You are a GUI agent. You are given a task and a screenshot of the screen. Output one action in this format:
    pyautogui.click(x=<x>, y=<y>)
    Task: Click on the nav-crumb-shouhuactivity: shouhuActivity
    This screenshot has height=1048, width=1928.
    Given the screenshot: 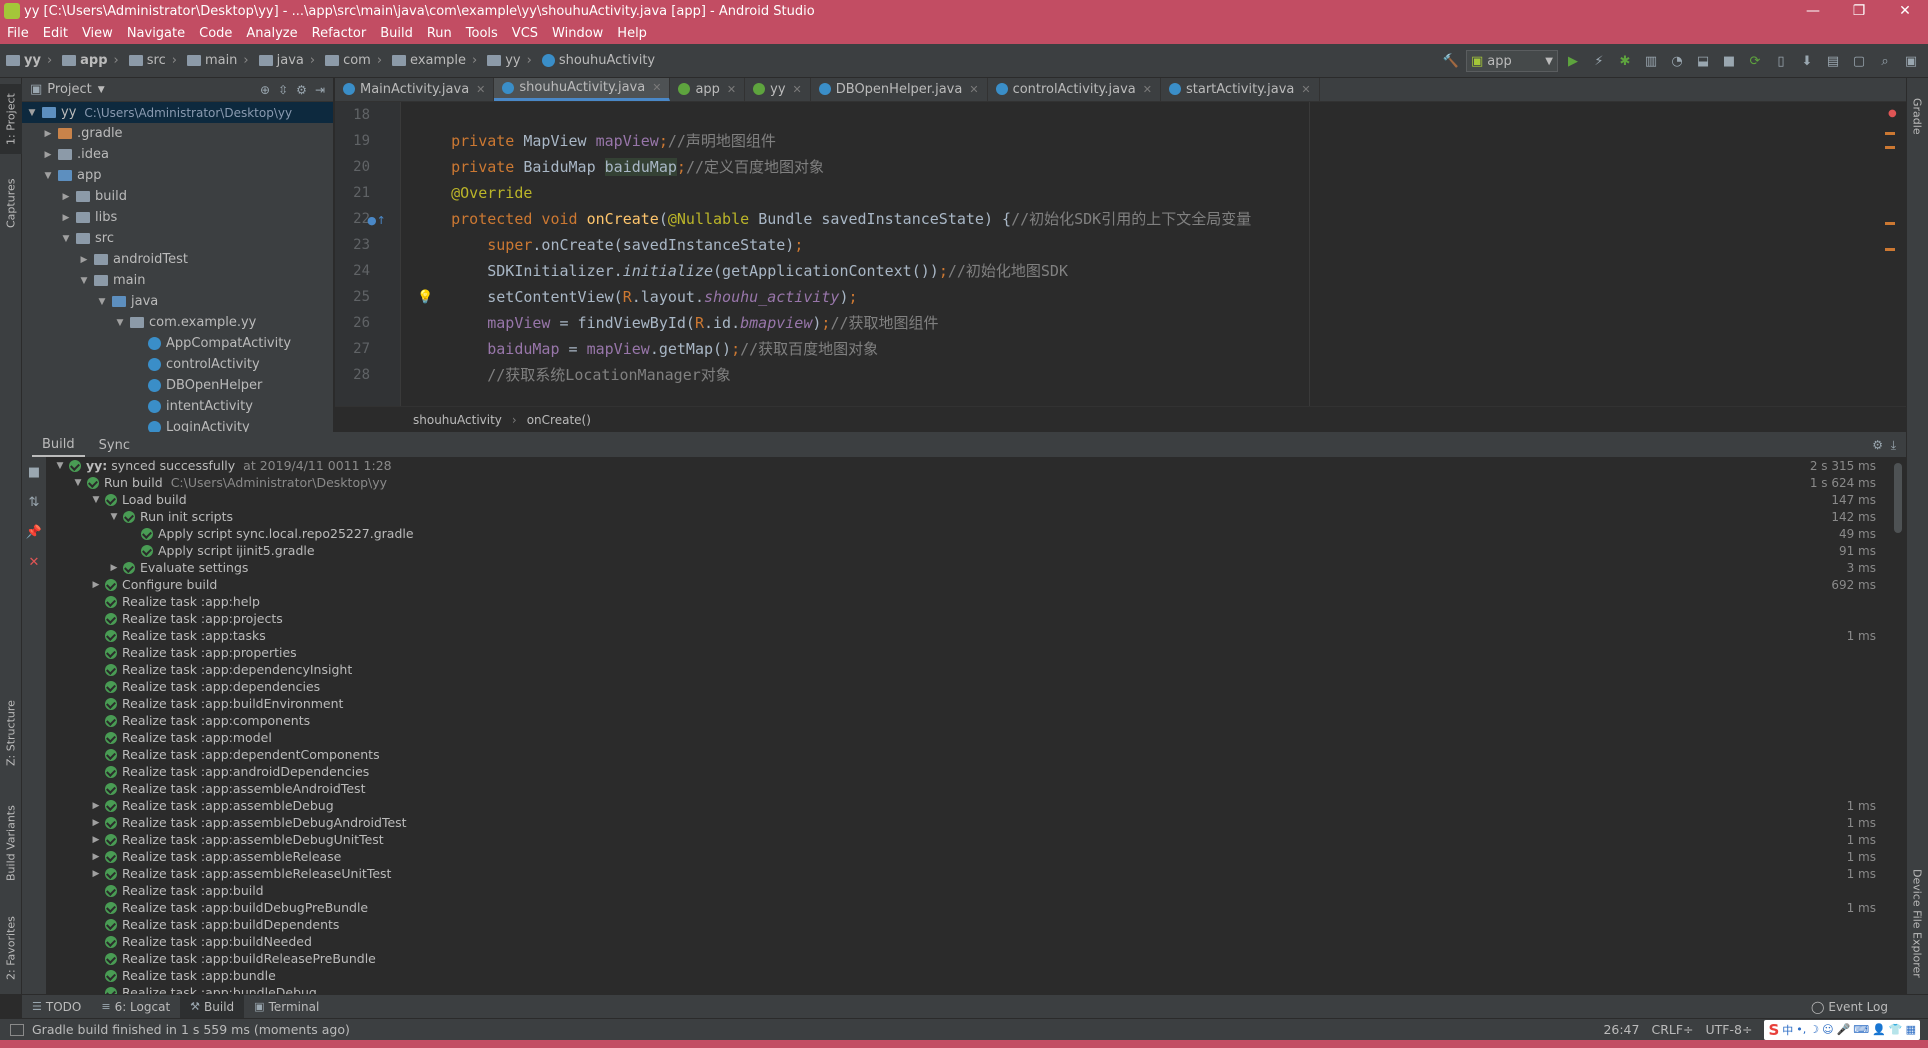 What is the action you would take?
    pyautogui.click(x=597, y=60)
    